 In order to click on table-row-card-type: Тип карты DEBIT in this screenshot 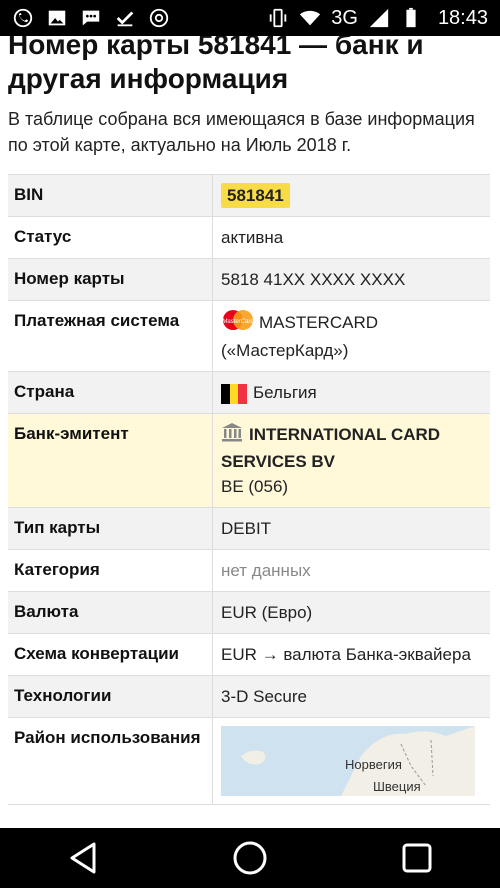, I will do `click(249, 529)`.